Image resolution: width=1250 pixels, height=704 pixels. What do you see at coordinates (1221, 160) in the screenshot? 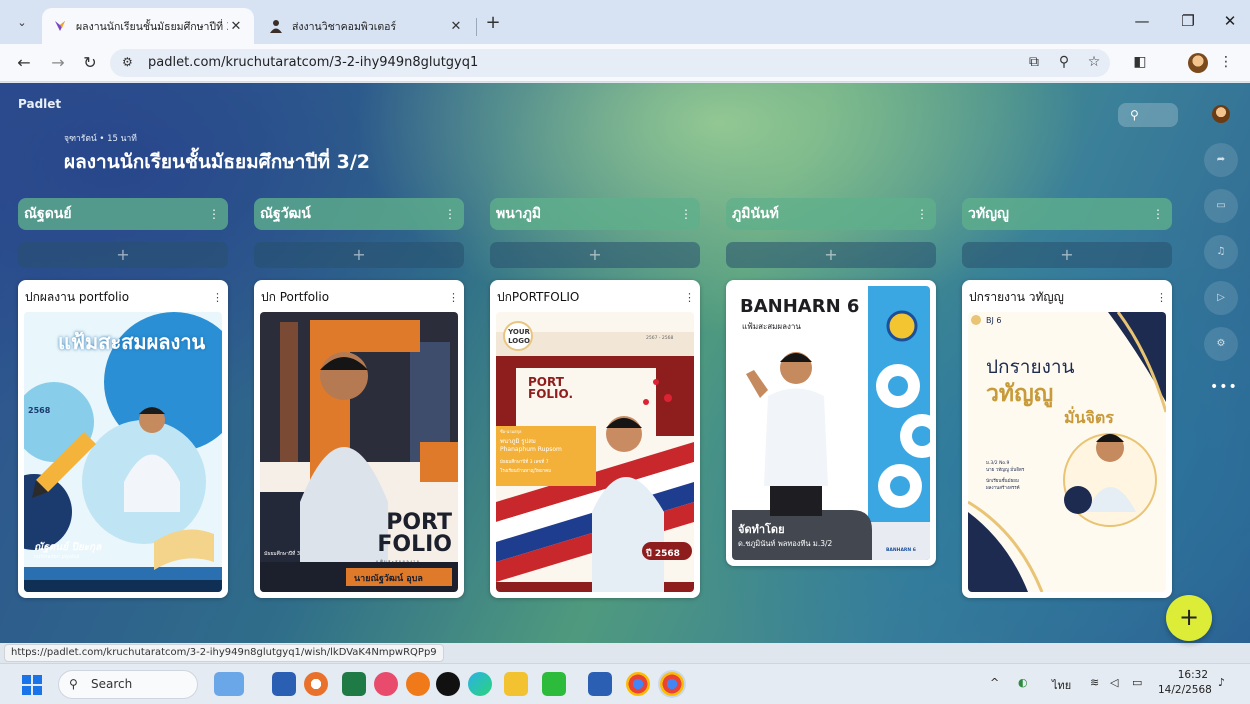
I see `share-icon: ➦` at bounding box center [1221, 160].